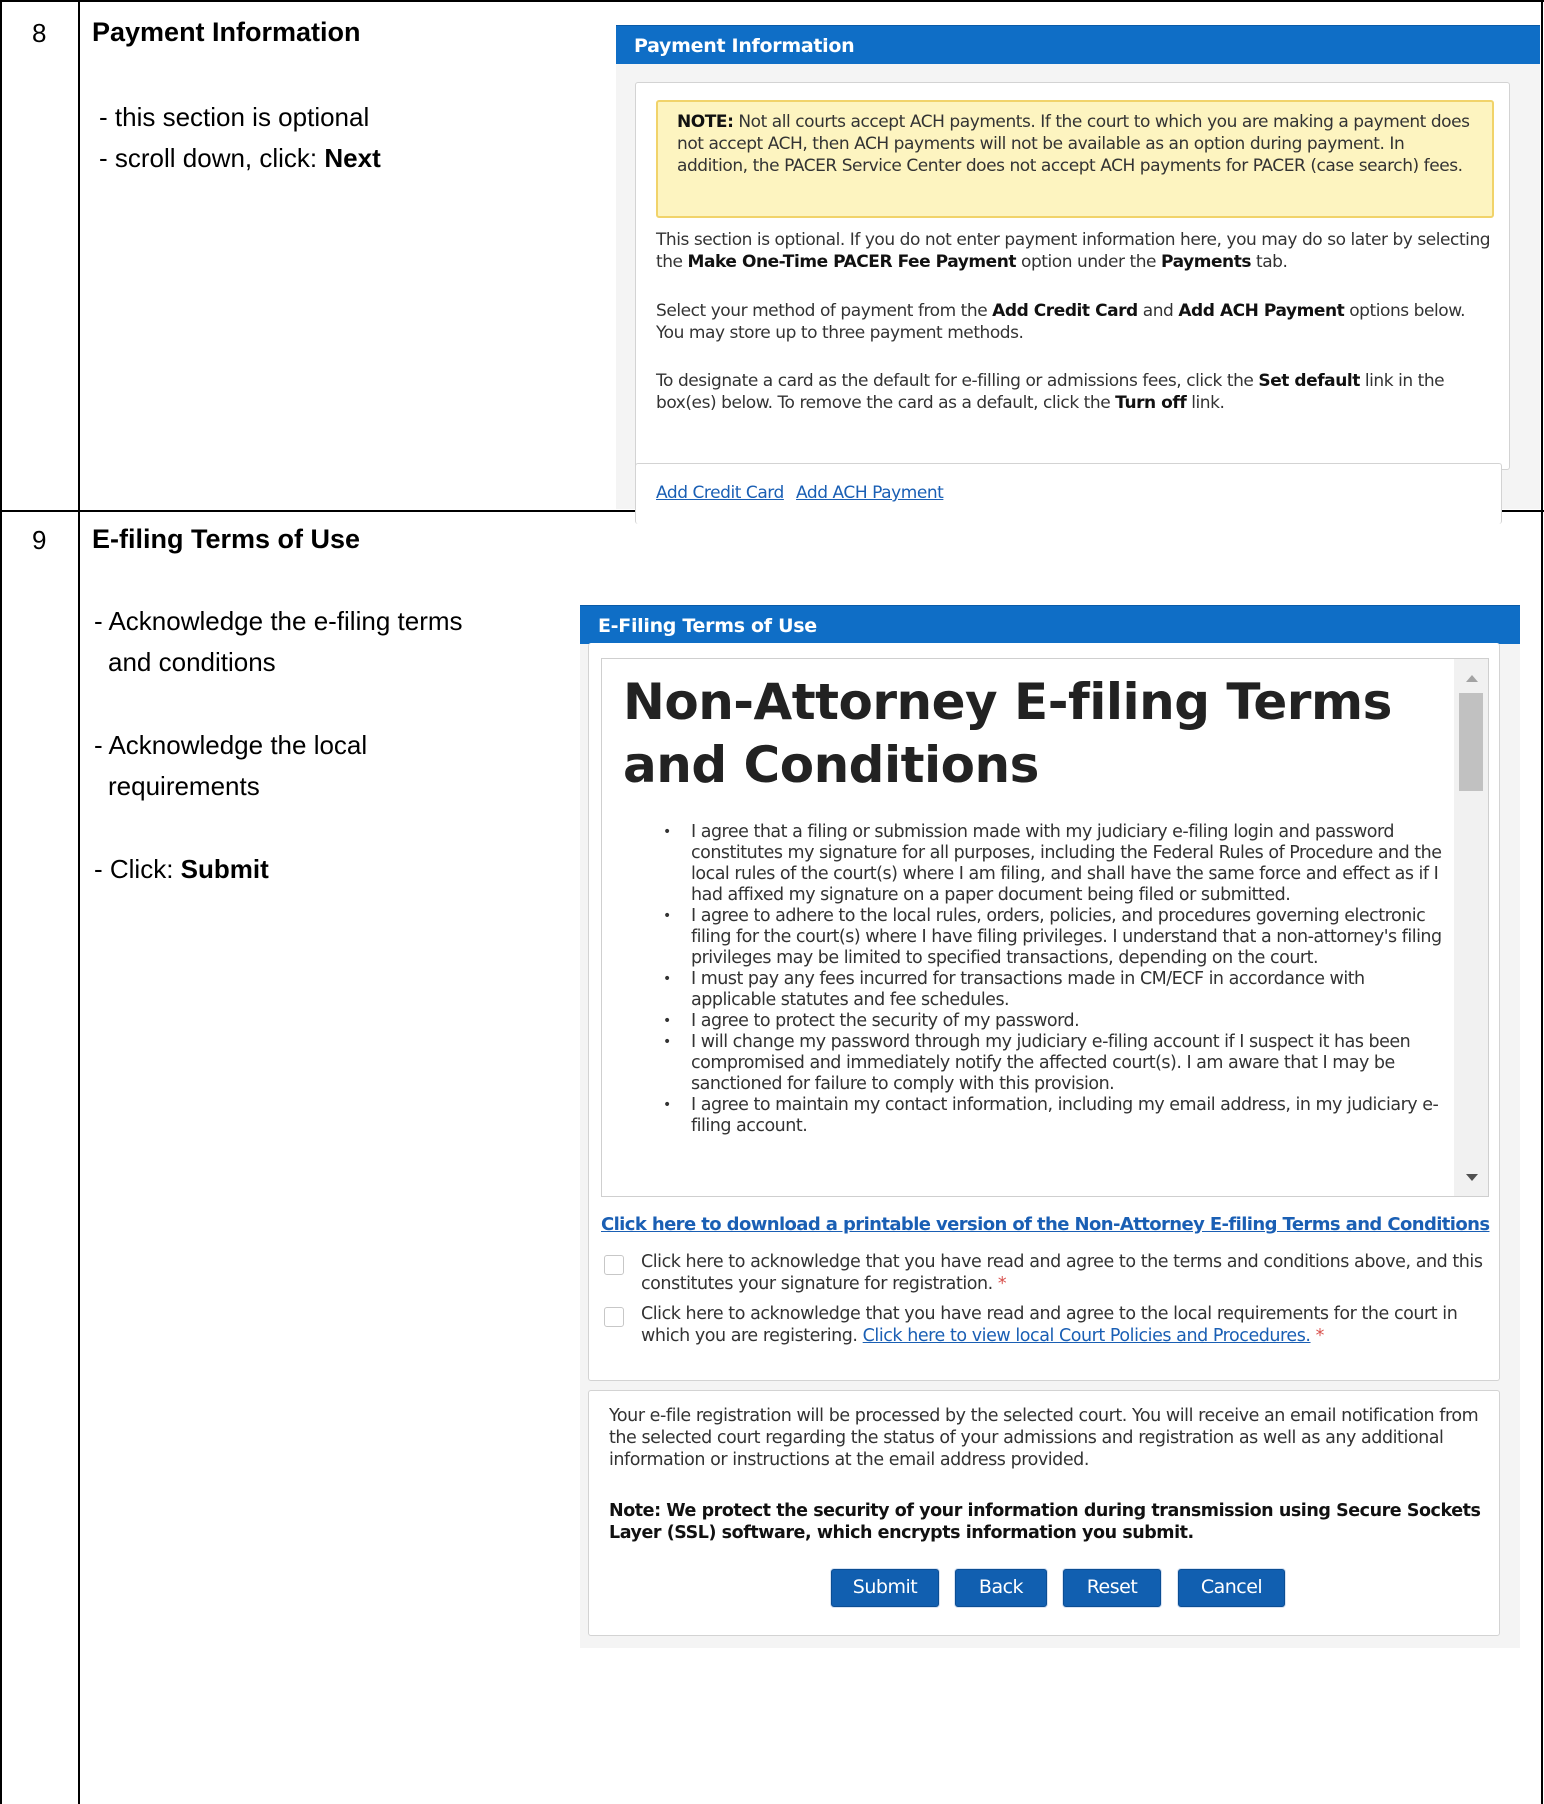  I want to click on instruction-text: - scroll down, click:, so click(212, 158).